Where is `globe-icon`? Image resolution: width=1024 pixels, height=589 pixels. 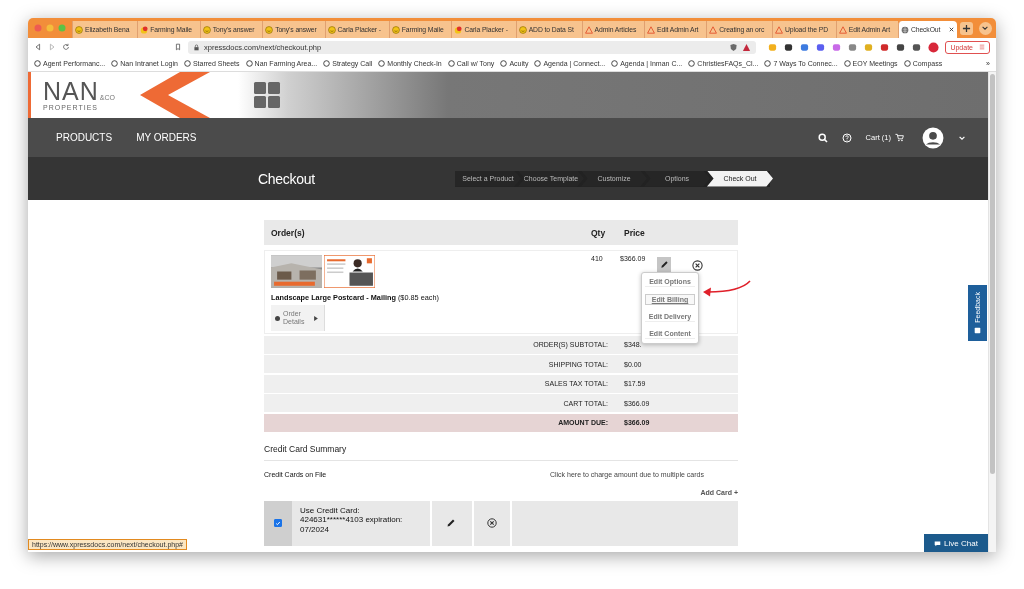
globe-icon is located at coordinates (904, 29).